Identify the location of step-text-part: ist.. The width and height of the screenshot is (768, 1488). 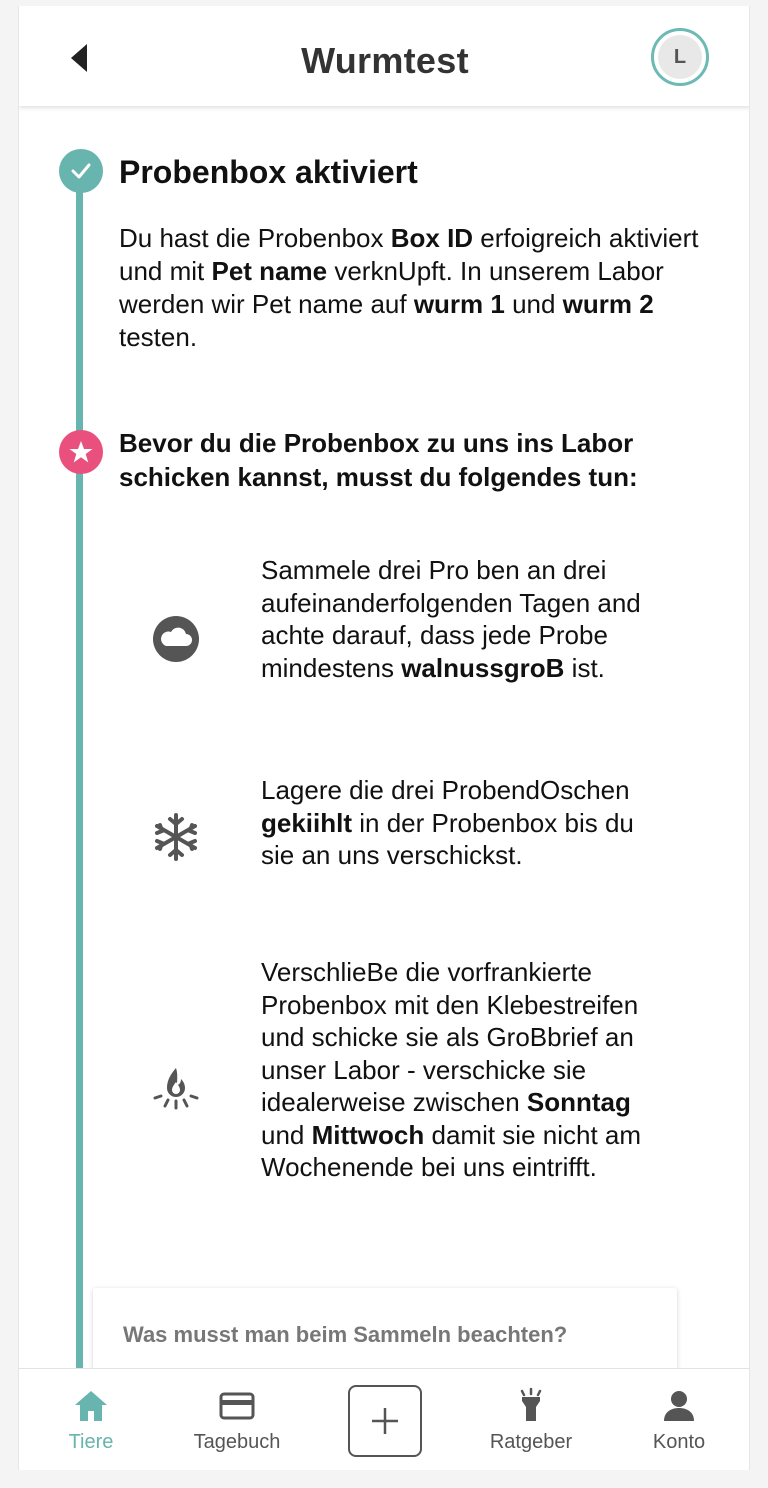
(584, 667).